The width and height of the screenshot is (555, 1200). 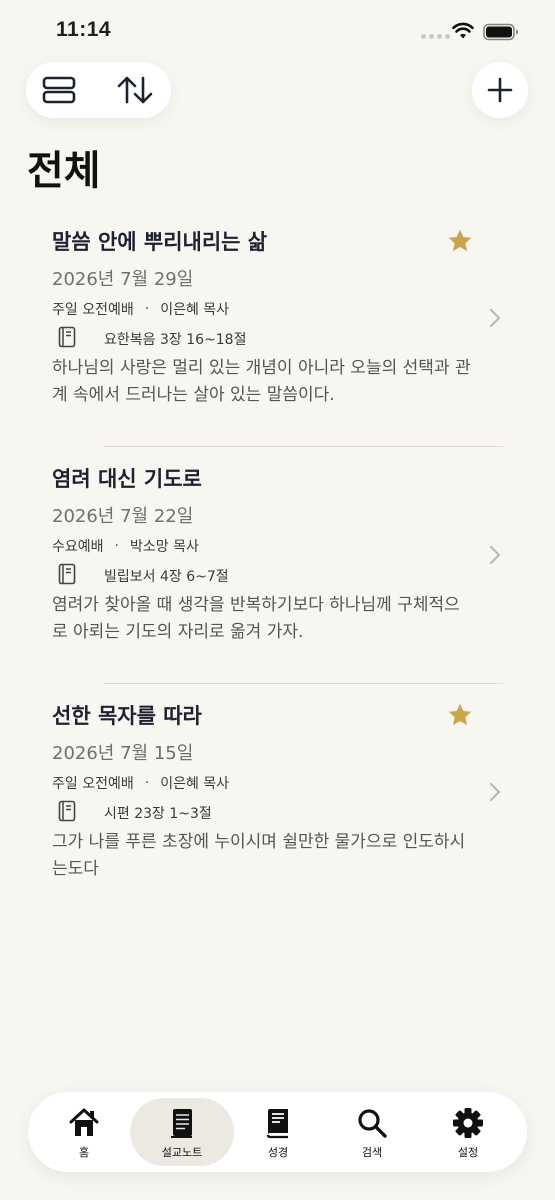 I want to click on status-time: 11:14, so click(x=84, y=29).